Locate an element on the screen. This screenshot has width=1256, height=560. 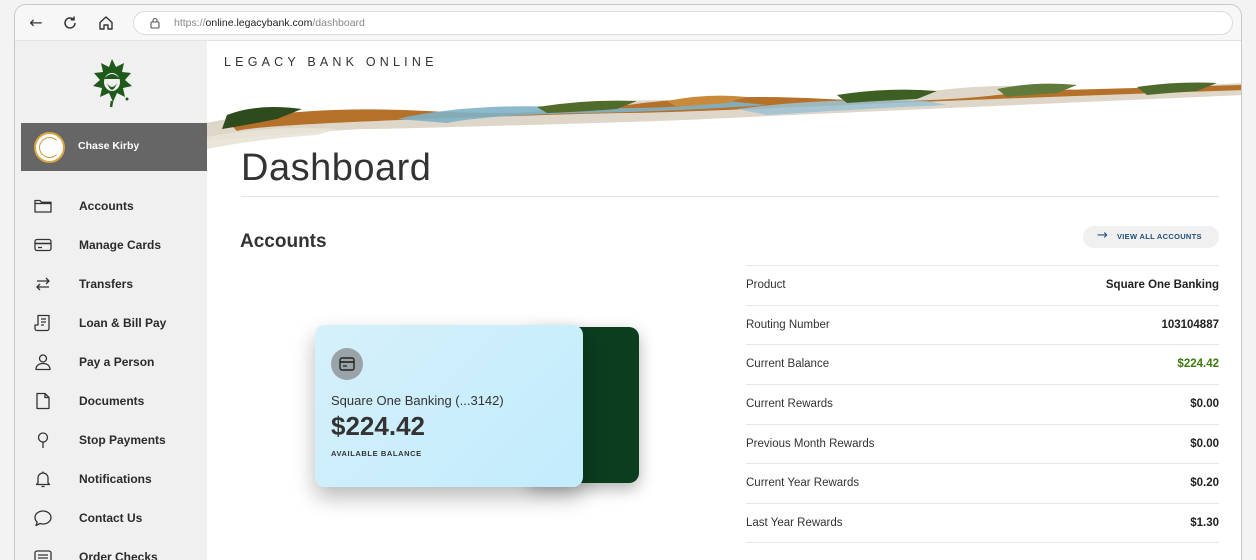
page-title: Dashboard is located at coordinates (336, 168).